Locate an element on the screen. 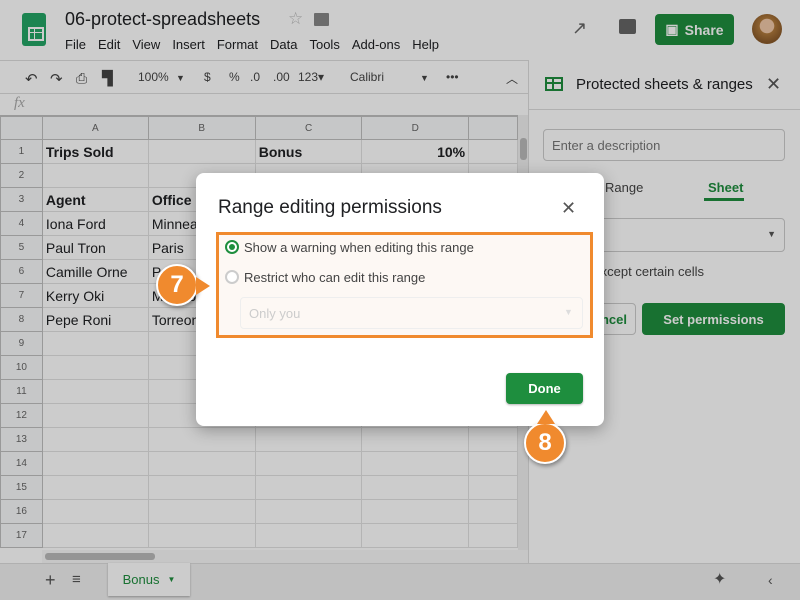 The width and height of the screenshot is (800, 600). done-button: Done is located at coordinates (544, 388).